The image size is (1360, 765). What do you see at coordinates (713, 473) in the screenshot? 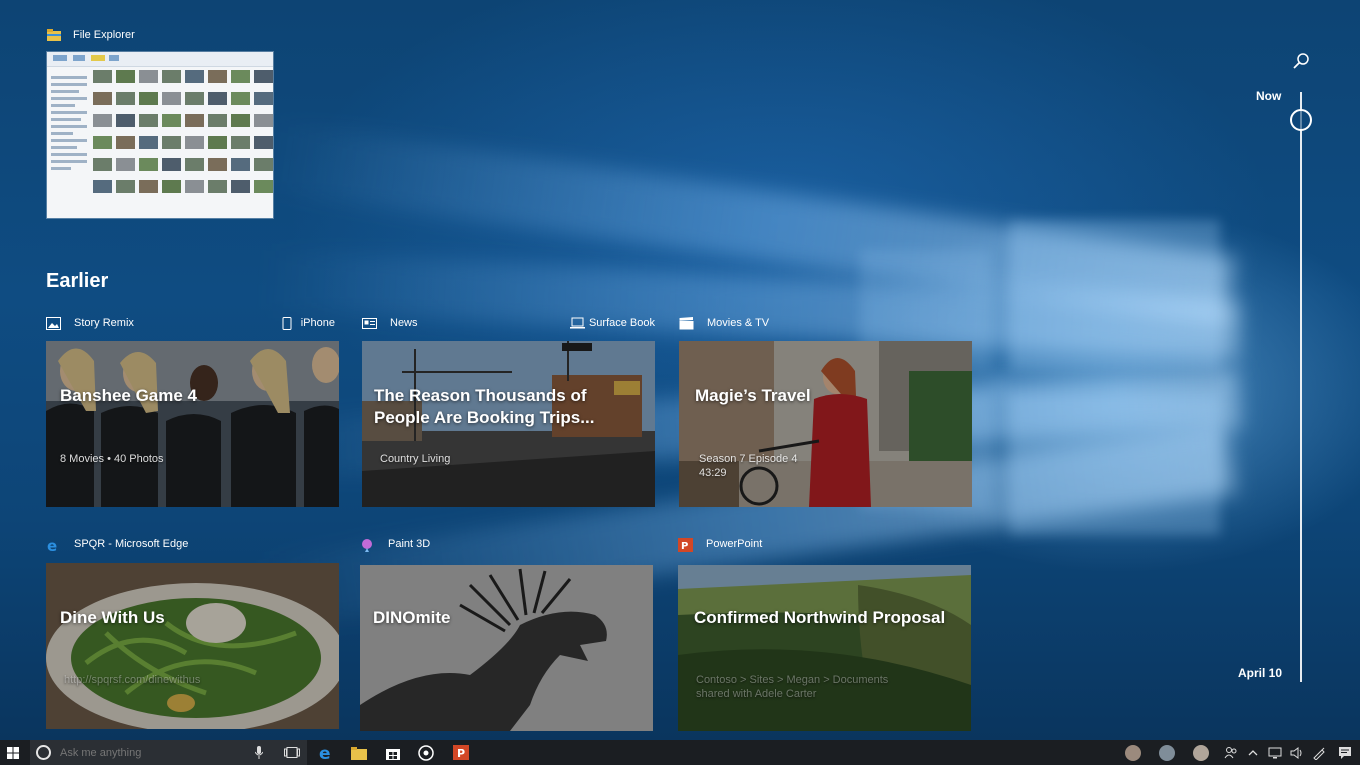
I see `card-subtitle-duration: 43:29` at bounding box center [713, 473].